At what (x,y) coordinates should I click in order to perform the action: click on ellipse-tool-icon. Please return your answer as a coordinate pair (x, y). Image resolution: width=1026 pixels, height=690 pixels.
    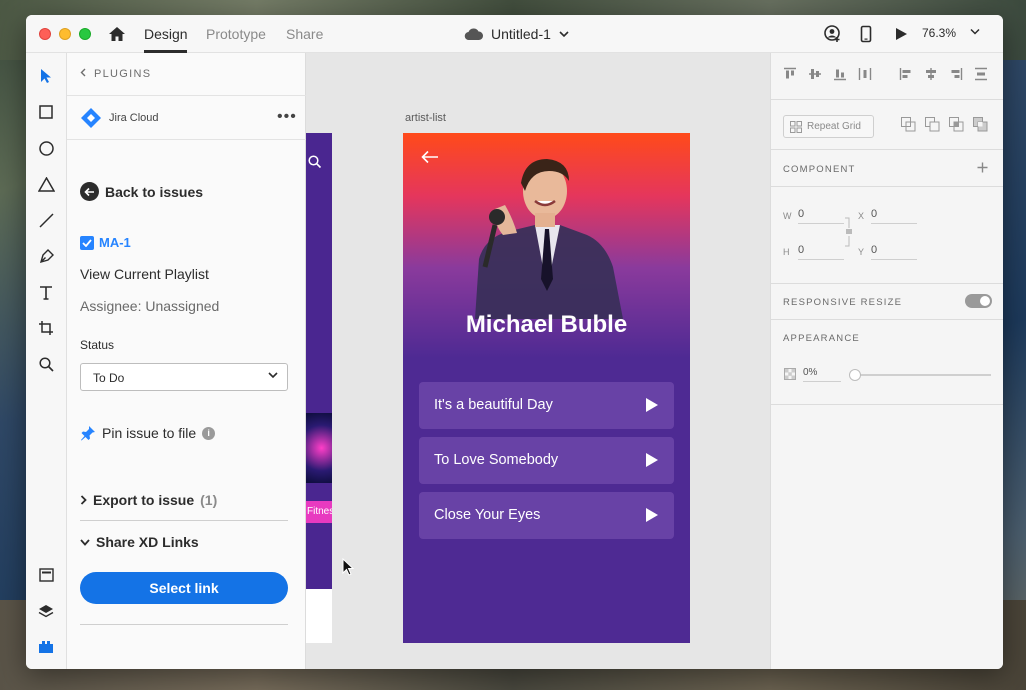
    Looking at the image, I should click on (46, 148).